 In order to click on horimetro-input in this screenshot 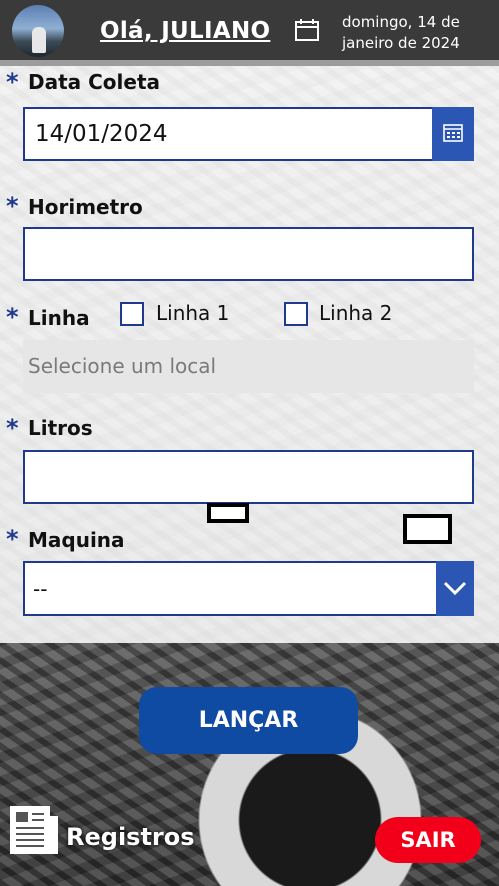, I will do `click(248, 254)`.